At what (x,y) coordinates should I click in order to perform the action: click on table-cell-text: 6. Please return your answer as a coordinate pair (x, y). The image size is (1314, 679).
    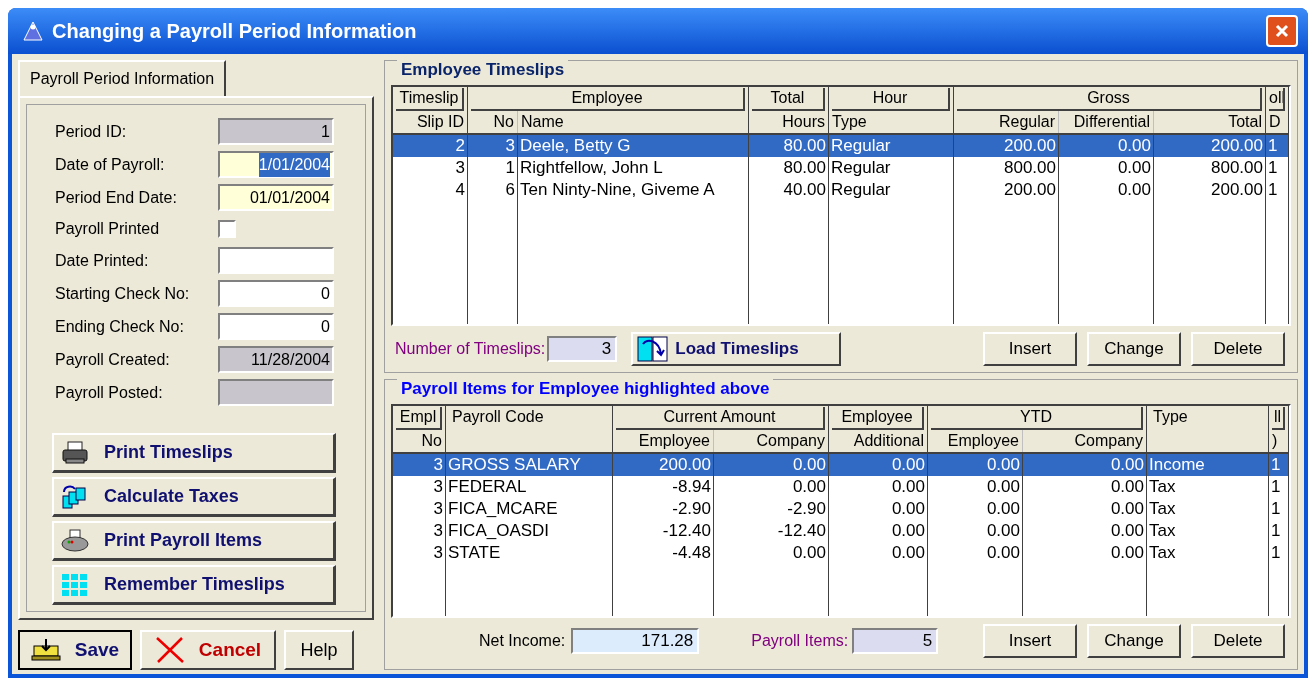
    Looking at the image, I should click on (510, 189).